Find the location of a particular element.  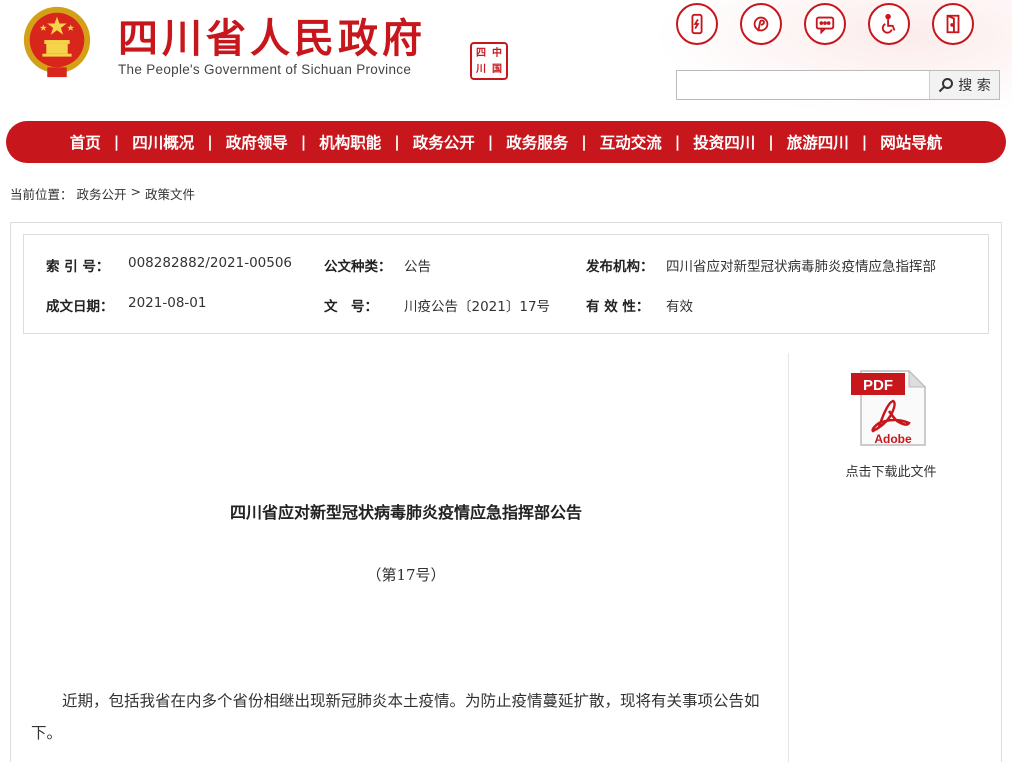

breadcrumb-policy-docs: 政策文件 is located at coordinates (170, 193).